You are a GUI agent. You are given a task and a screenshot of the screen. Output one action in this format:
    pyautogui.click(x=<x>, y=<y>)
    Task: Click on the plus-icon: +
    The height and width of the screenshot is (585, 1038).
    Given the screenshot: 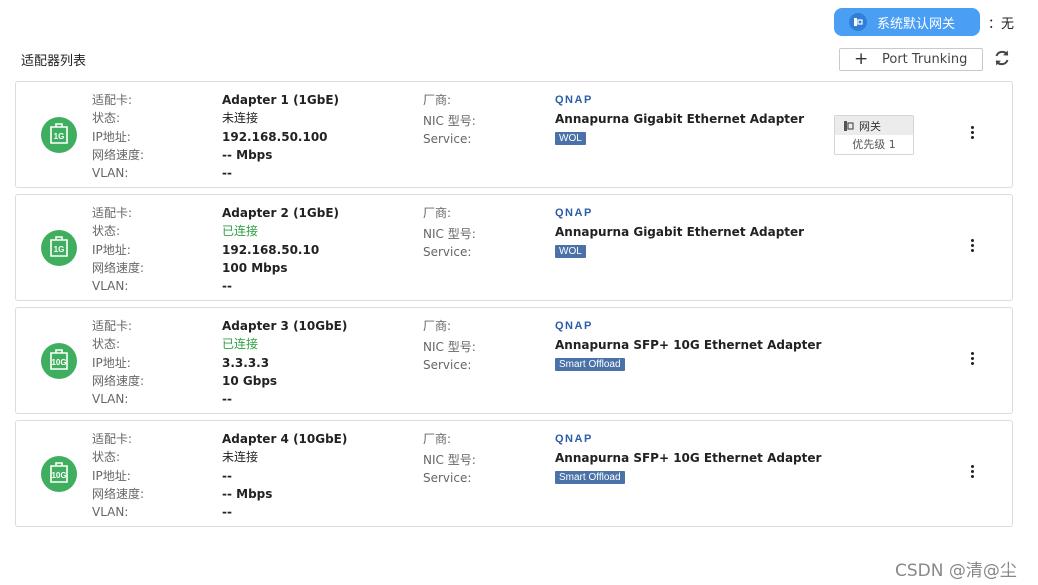 What is the action you would take?
    pyautogui.click(x=861, y=59)
    